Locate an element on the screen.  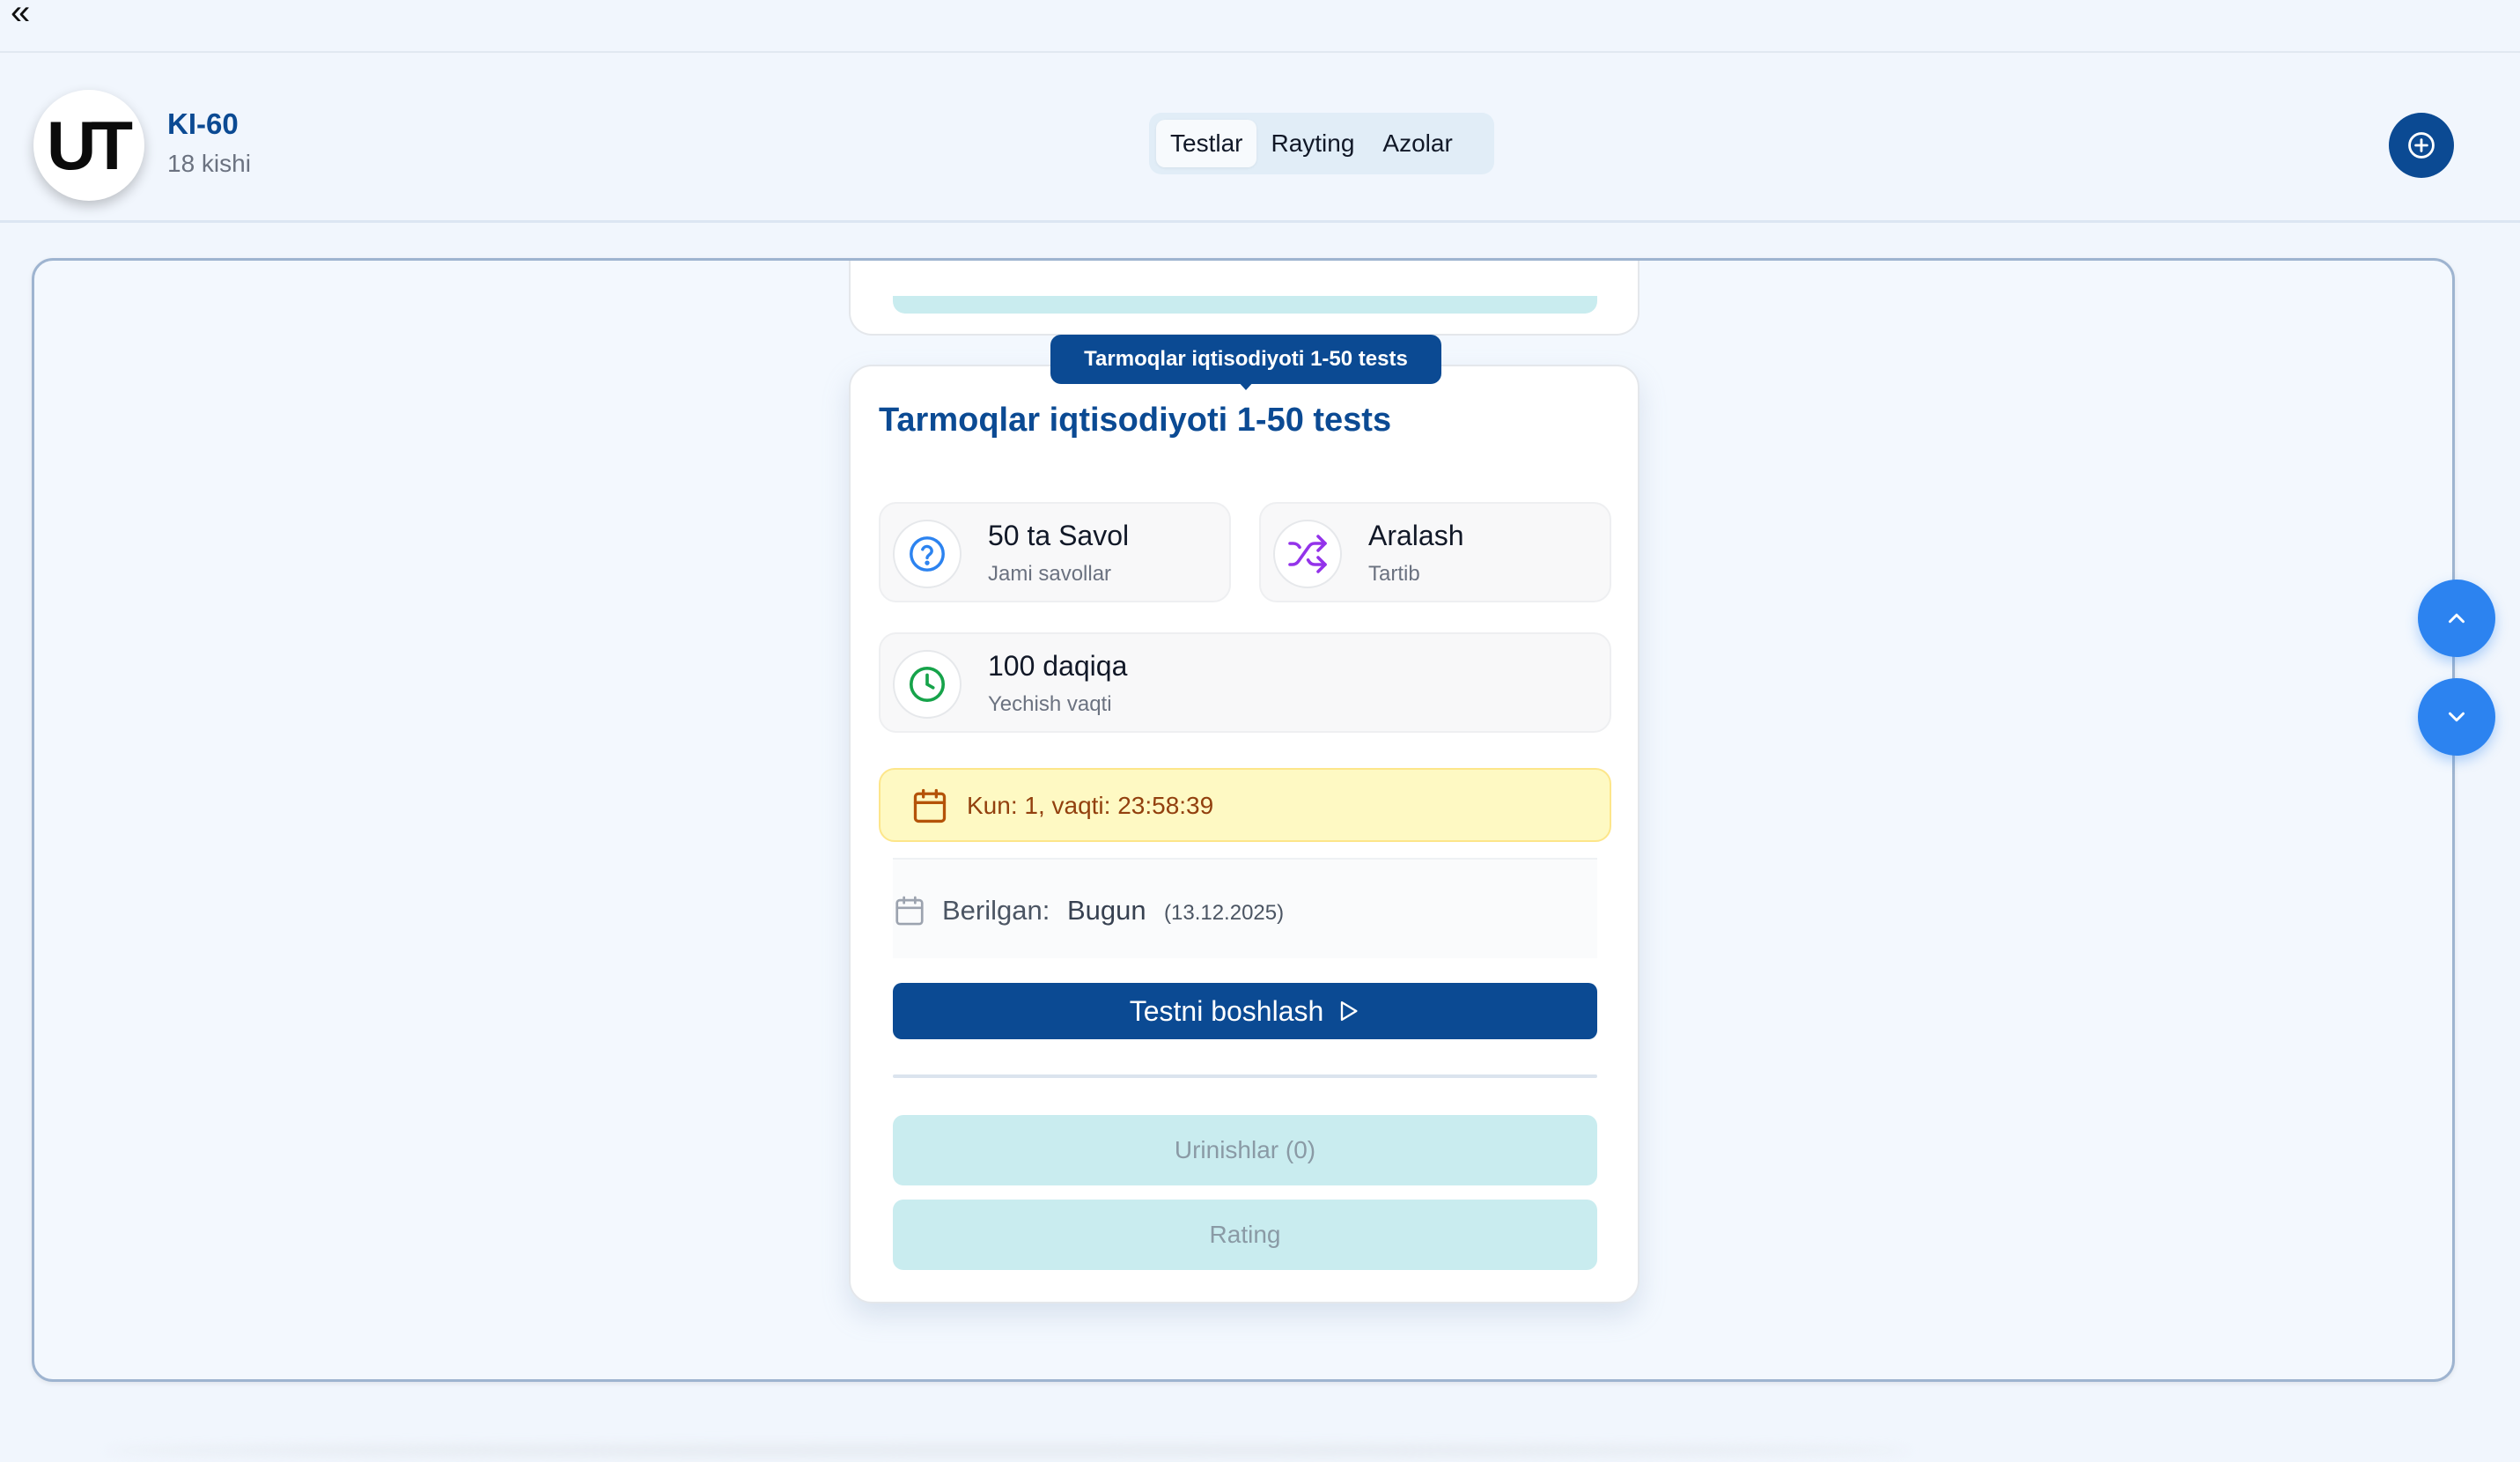
add-button is located at coordinates (2421, 145).